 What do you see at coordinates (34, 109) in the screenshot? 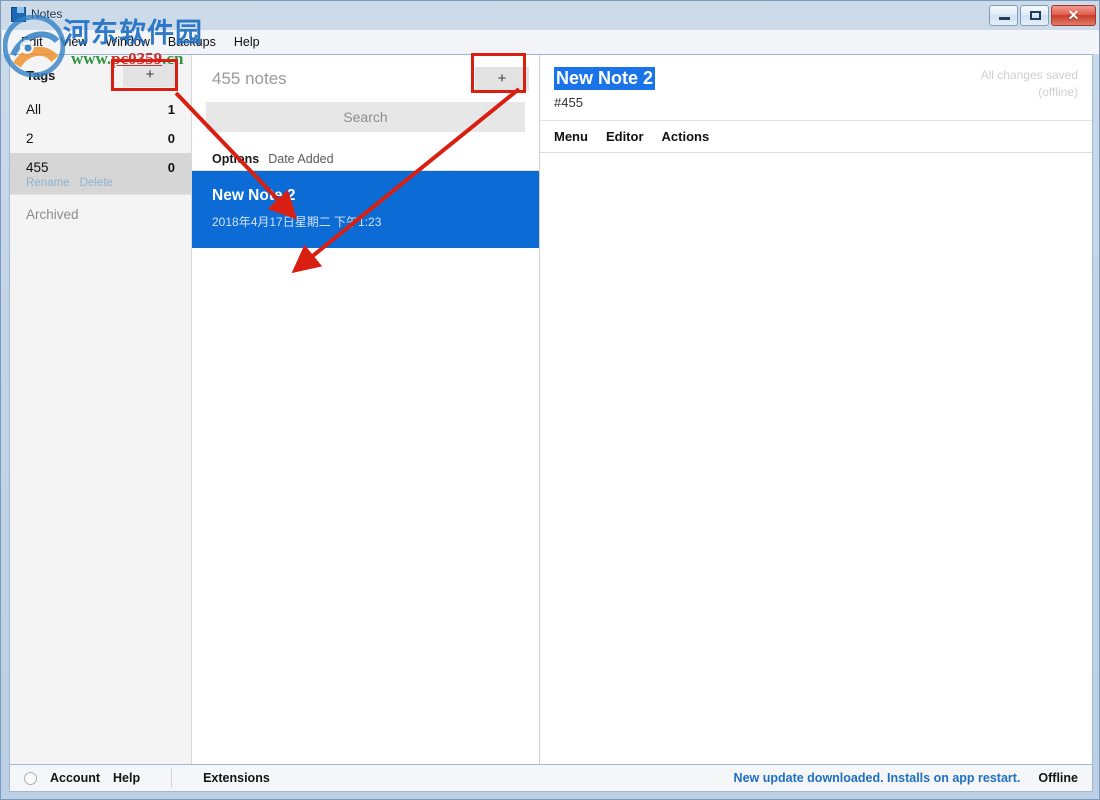
I see `sidebar-tag-label: All` at bounding box center [34, 109].